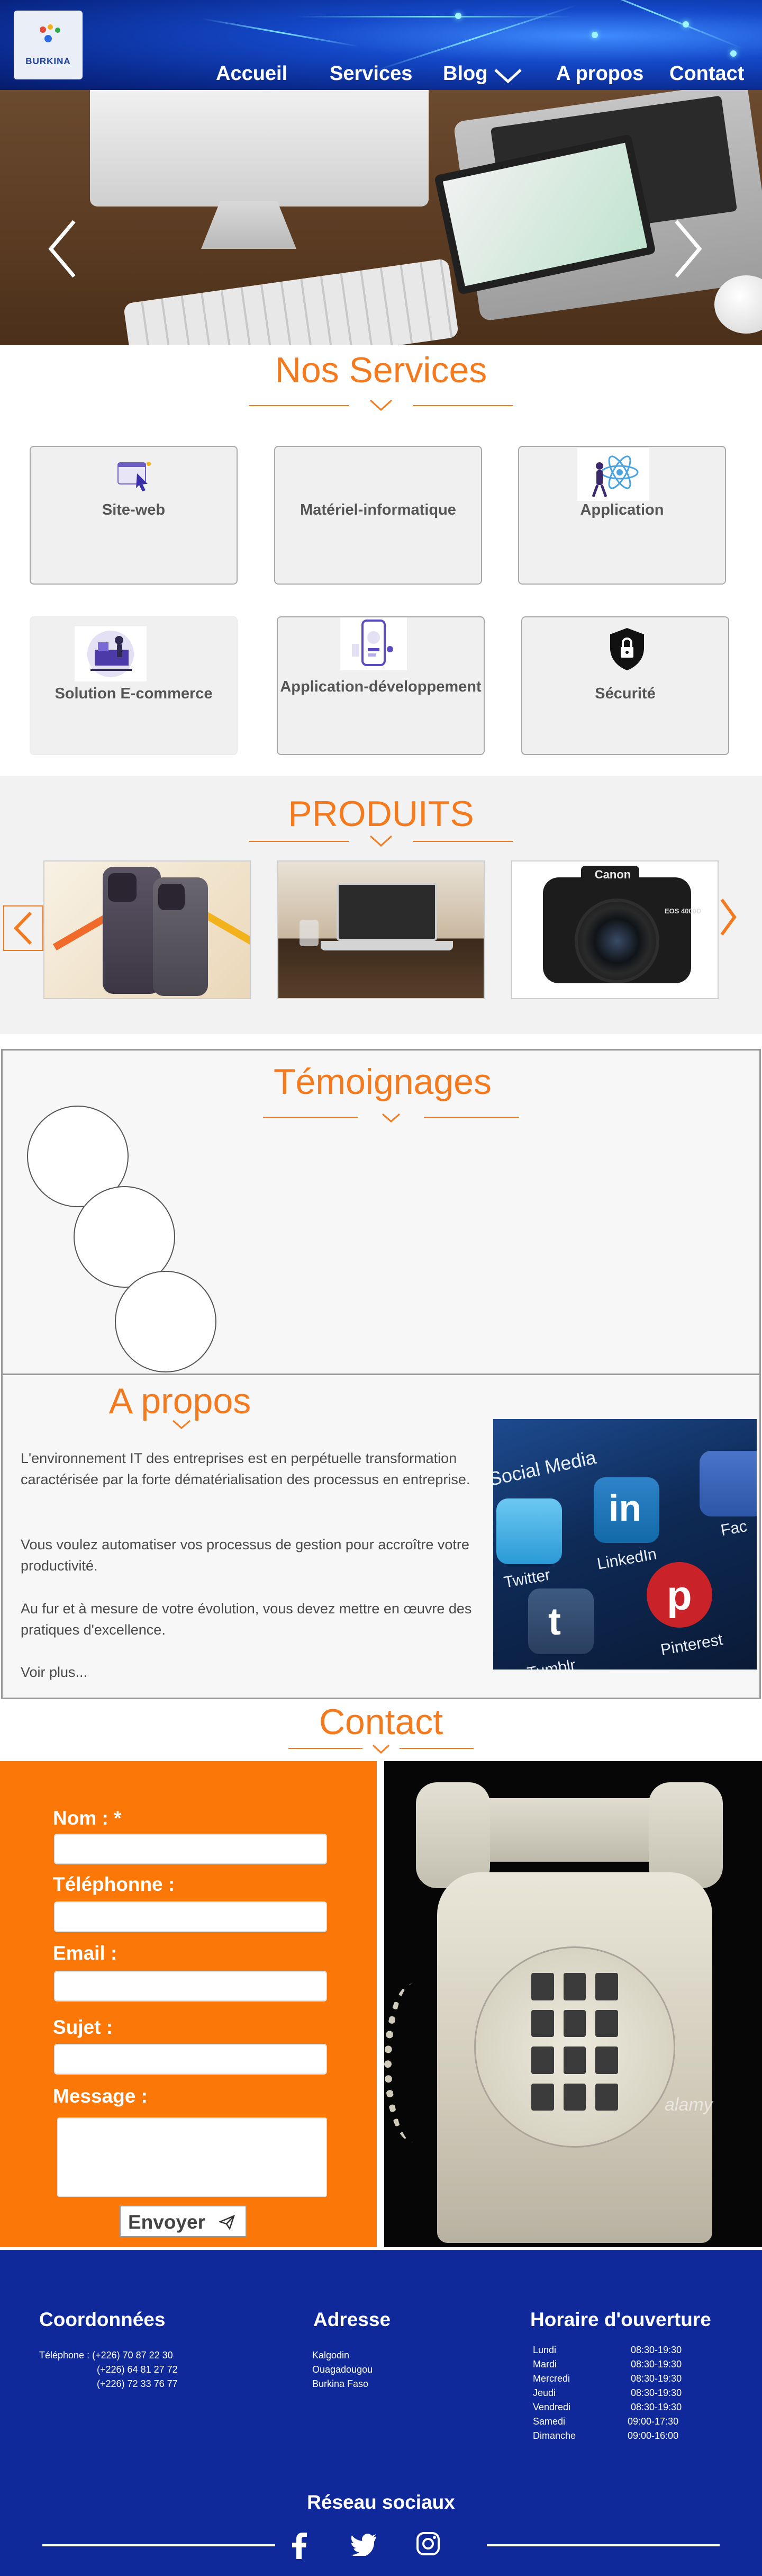  I want to click on photo-label: Fac, so click(734, 1528).